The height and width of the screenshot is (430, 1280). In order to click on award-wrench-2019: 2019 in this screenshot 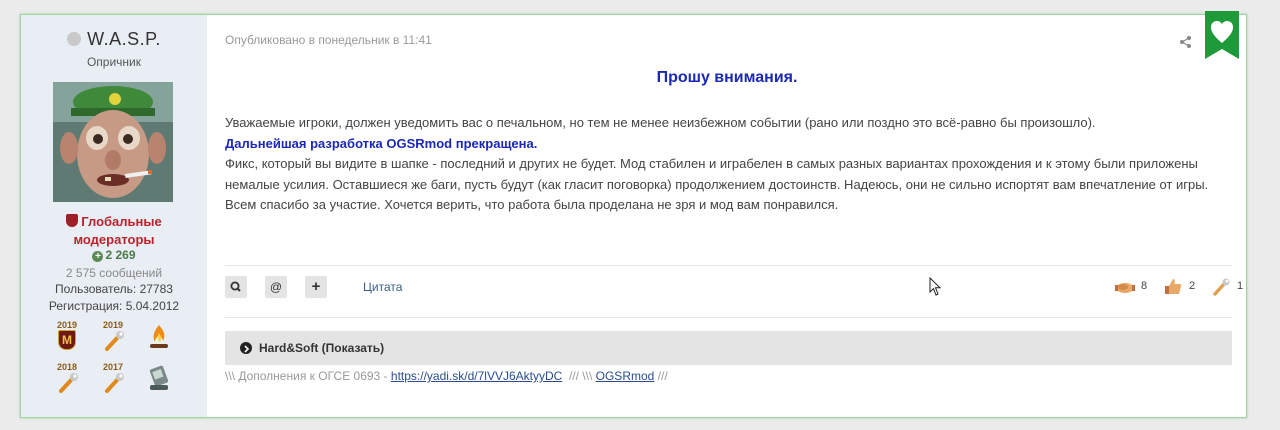, I will do `click(113, 336)`.